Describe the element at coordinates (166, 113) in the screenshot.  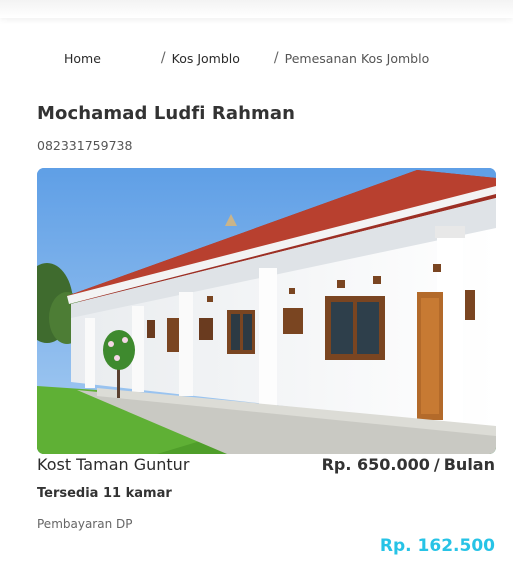
I see `user-name: Mochamad Ludfi Rahman` at that location.